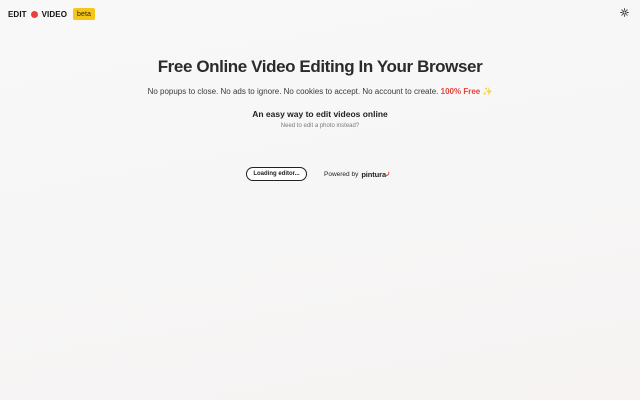  Describe the element at coordinates (318, 174) in the screenshot. I see `editor-loader-row: Loading editor... Powered by pintura` at that location.